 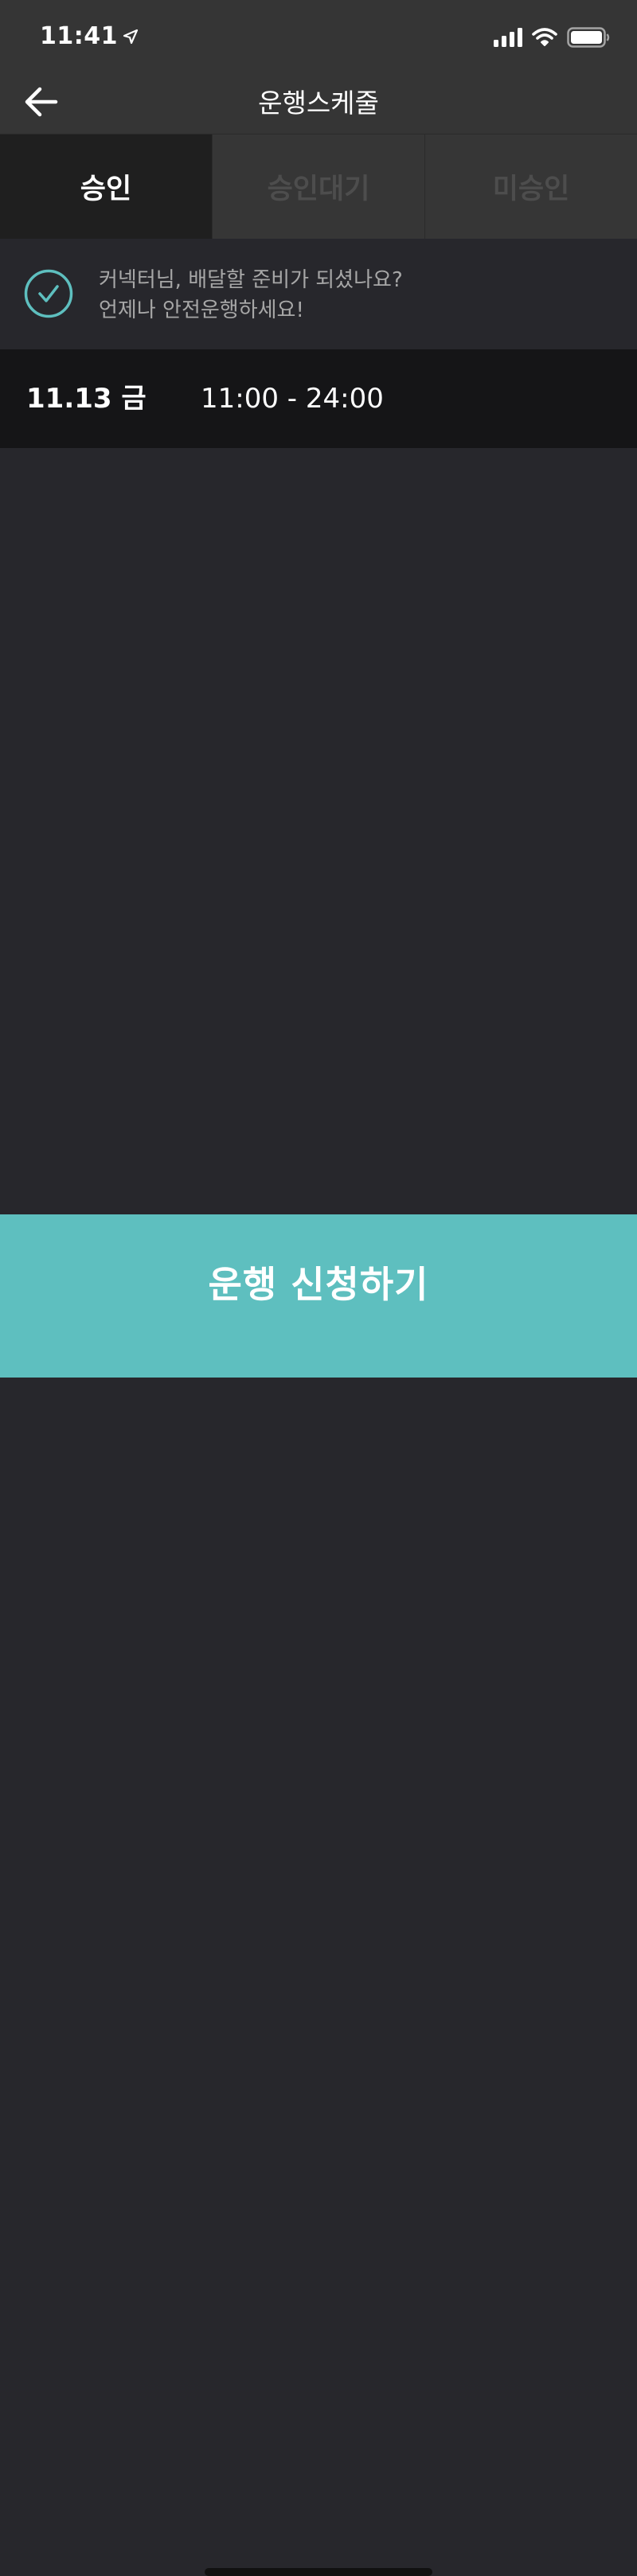 I want to click on status-time-text: 11:41, so click(x=79, y=36).